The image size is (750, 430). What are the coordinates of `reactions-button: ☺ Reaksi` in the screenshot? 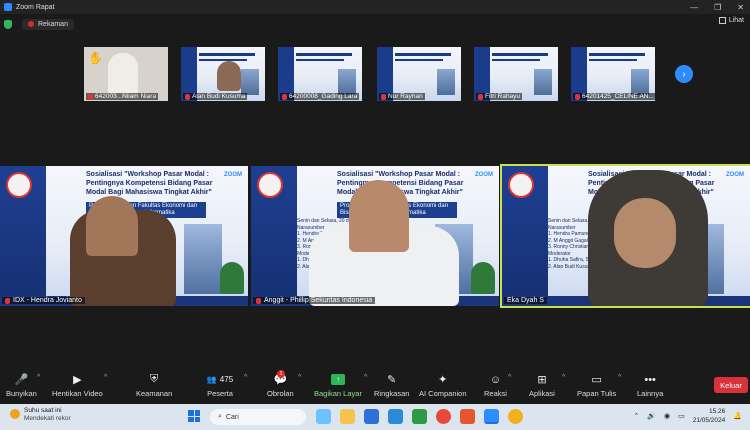 It's located at (495, 387).